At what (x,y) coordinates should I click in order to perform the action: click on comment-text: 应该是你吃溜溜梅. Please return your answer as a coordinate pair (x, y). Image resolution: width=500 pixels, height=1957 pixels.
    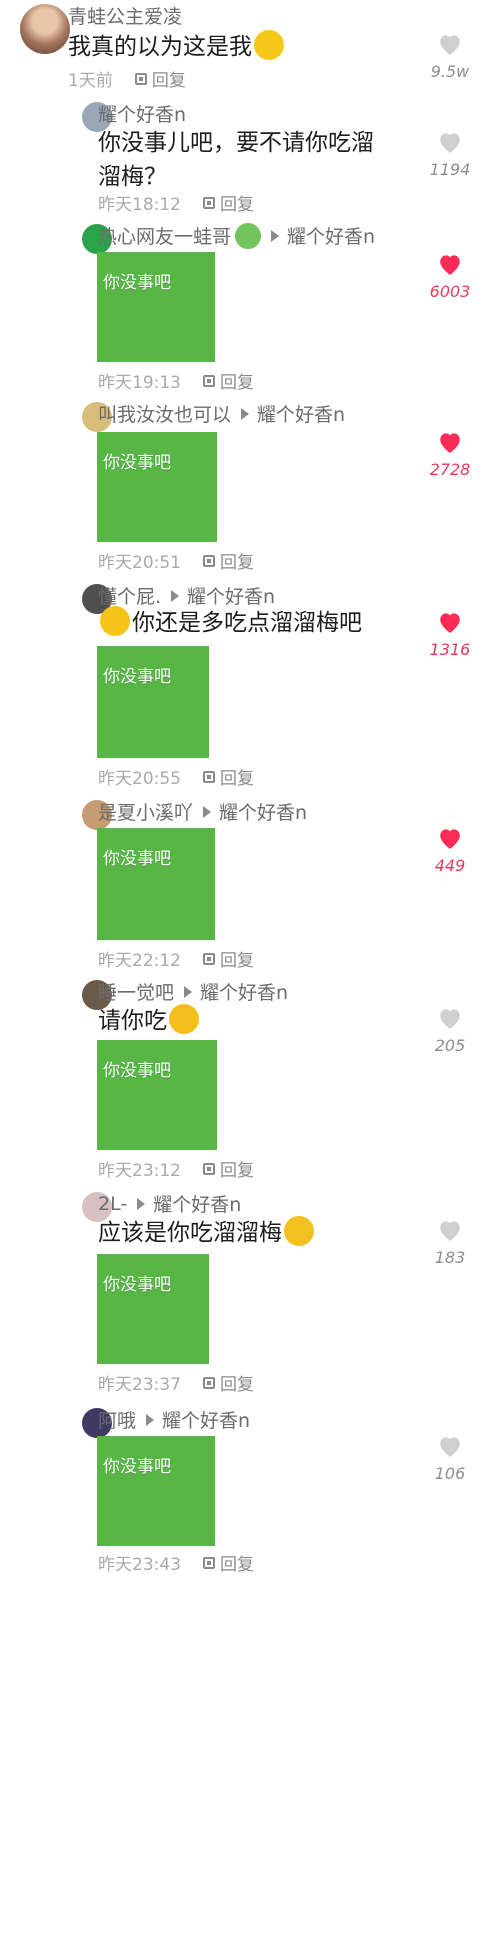
    Looking at the image, I should click on (207, 1232).